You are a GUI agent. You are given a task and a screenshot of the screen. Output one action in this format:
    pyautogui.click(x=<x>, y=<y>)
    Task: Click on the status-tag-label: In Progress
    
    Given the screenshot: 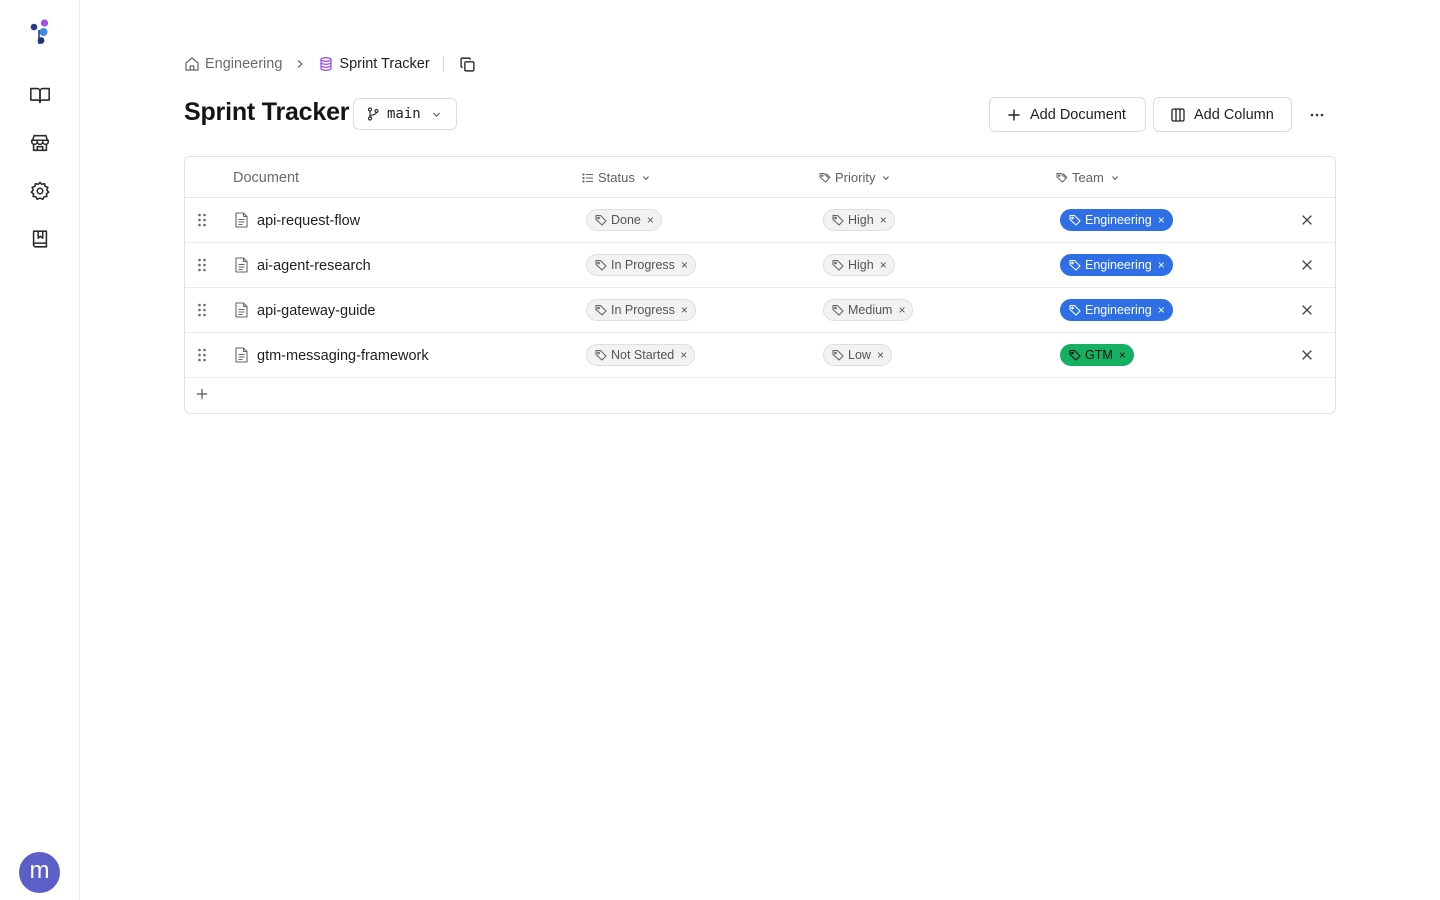 What is the action you would take?
    pyautogui.click(x=643, y=310)
    